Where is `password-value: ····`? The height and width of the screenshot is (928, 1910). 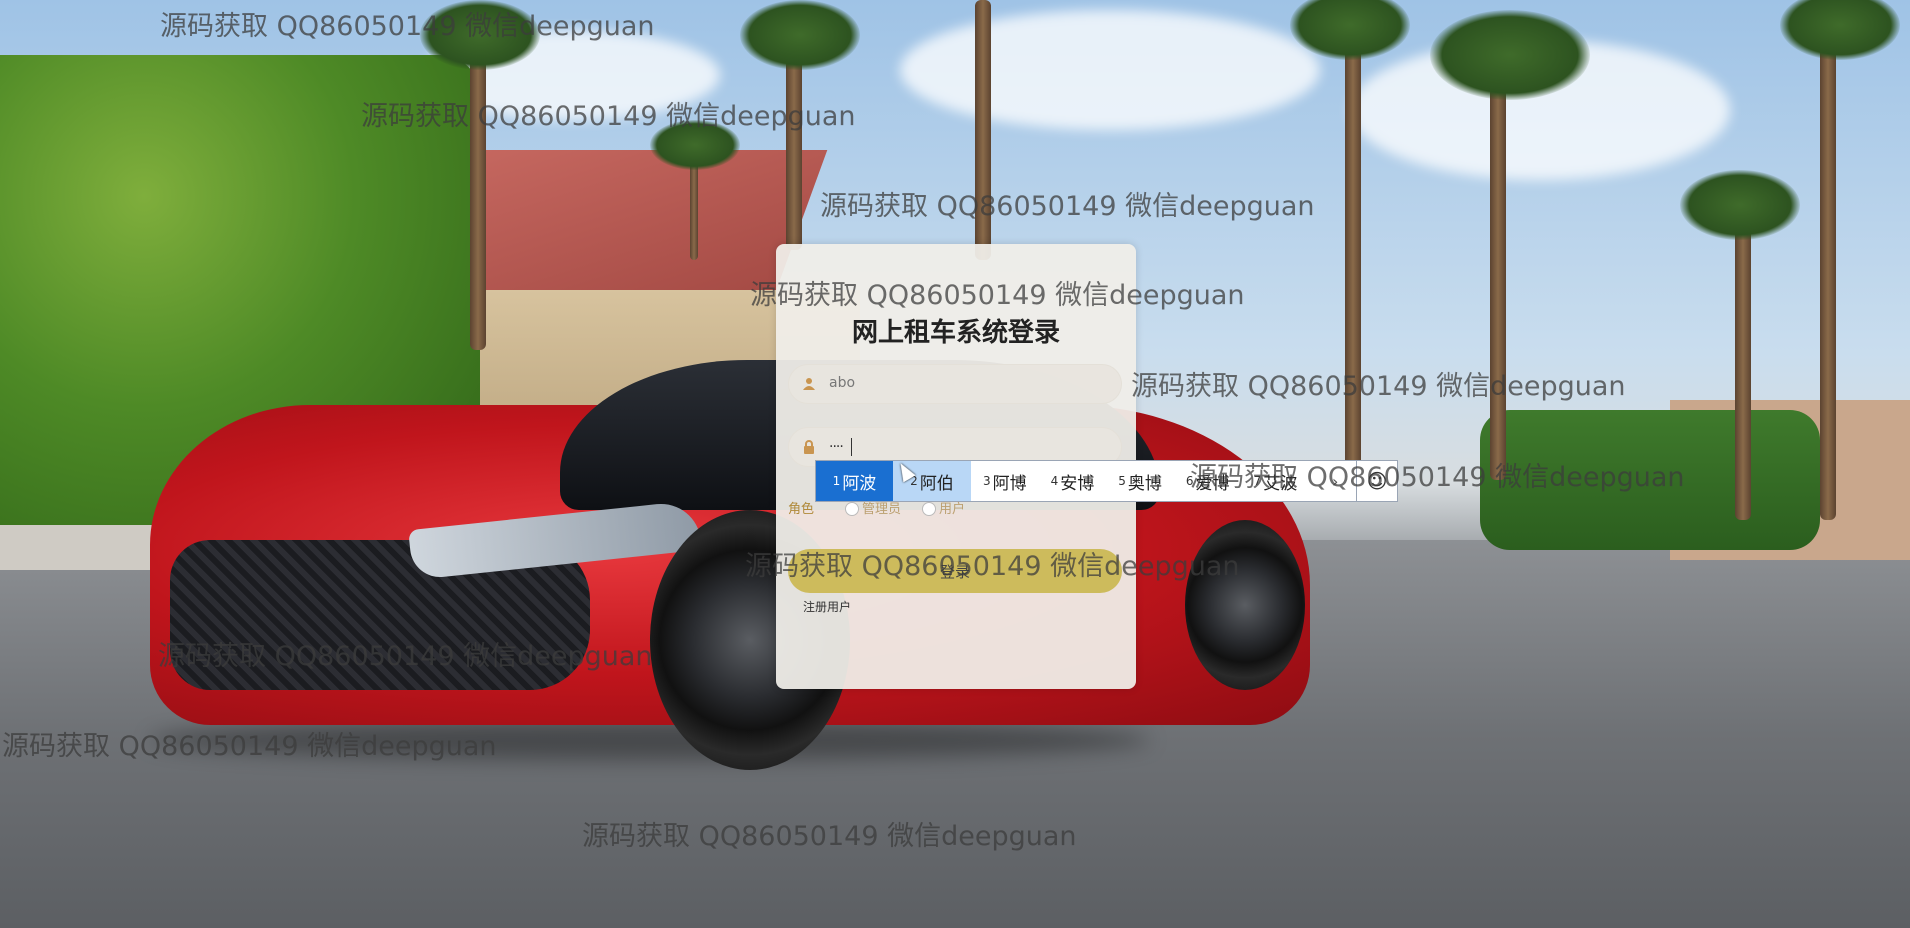
password-value: ···· is located at coordinates (836, 447).